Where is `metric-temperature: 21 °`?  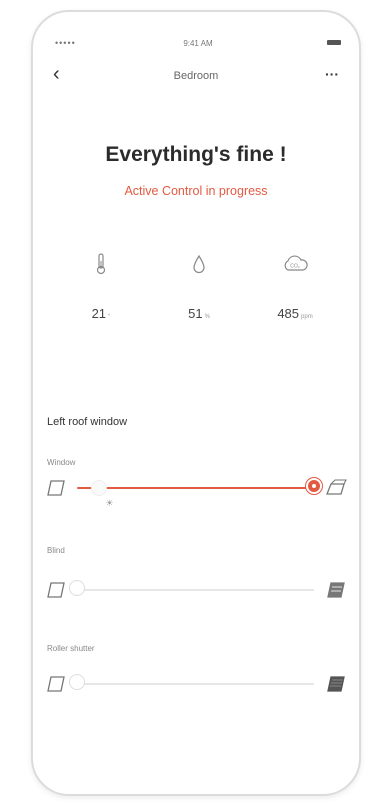 metric-temperature: 21 ° is located at coordinates (101, 286).